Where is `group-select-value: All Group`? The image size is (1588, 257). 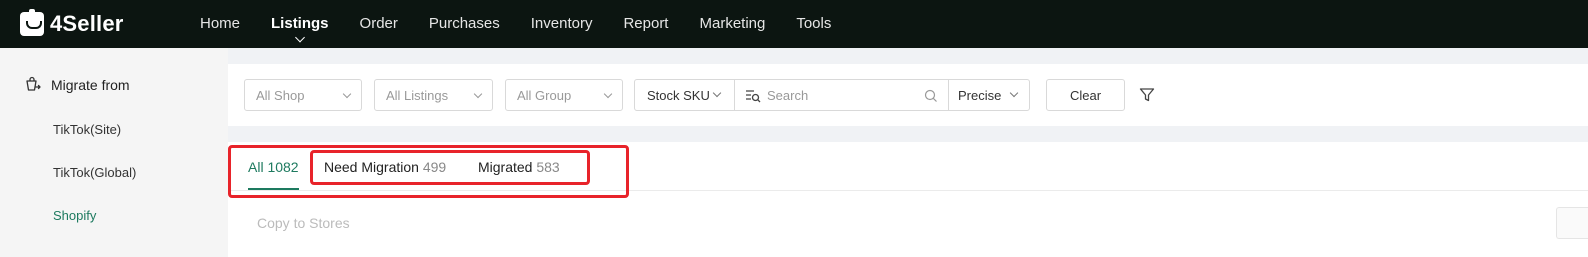 group-select-value: All Group is located at coordinates (544, 95).